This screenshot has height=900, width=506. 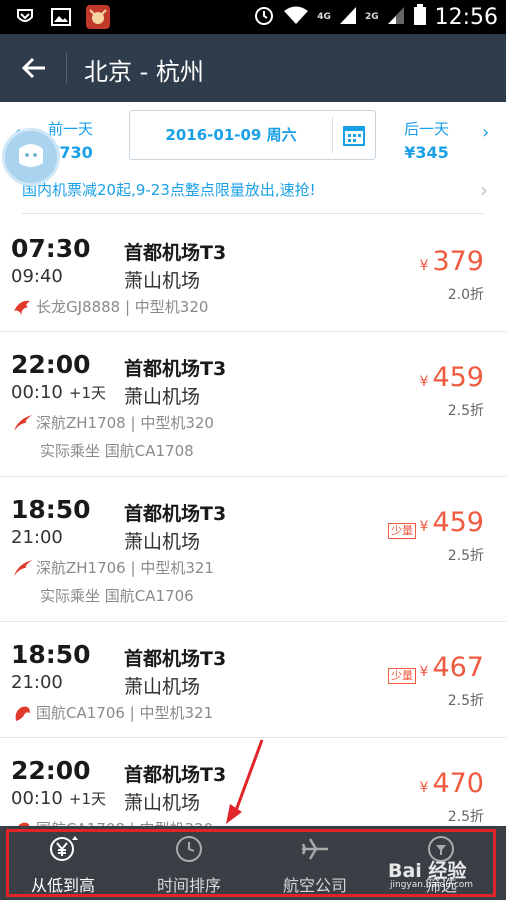 I want to click on selected-date: 2016-01-09 周六, so click(x=231, y=135).